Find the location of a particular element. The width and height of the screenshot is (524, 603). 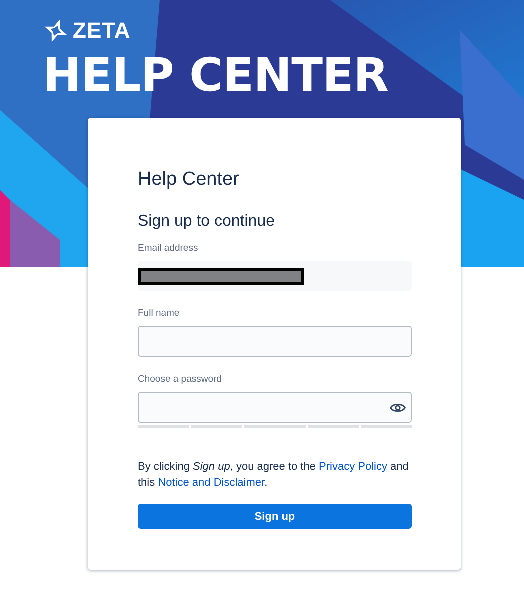

password-field is located at coordinates (275, 407).